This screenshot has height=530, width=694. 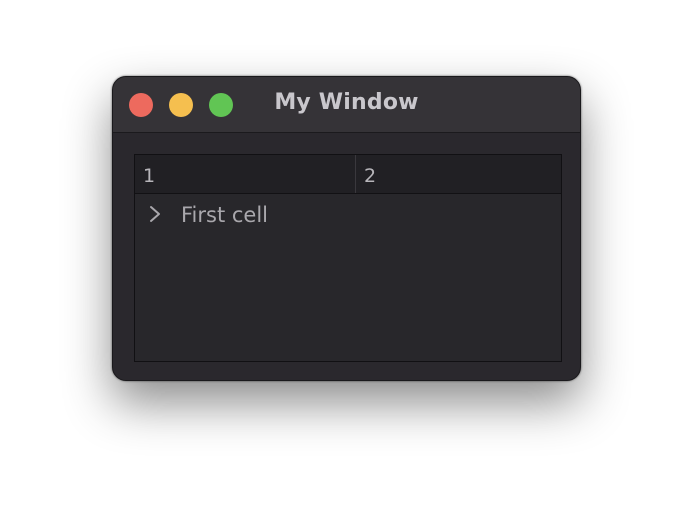 I want to click on cell-label: First cell, so click(x=225, y=215).